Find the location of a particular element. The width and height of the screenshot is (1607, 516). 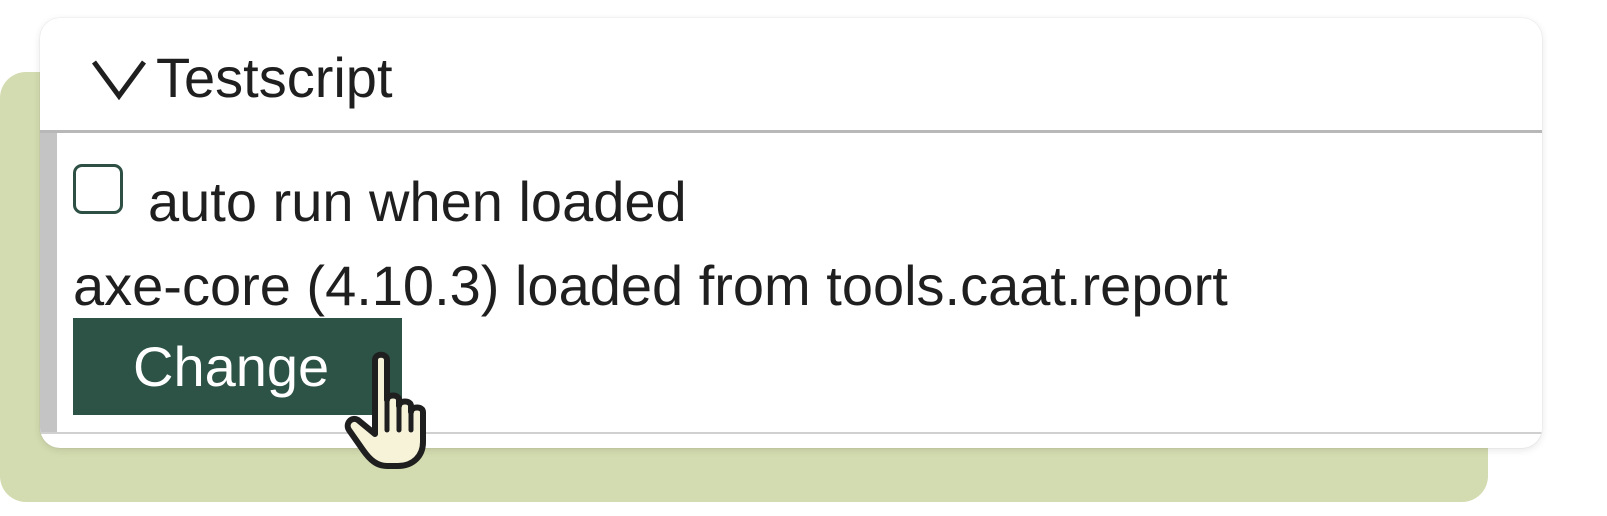

auto-run-label: auto run when loaded is located at coordinates (417, 202).